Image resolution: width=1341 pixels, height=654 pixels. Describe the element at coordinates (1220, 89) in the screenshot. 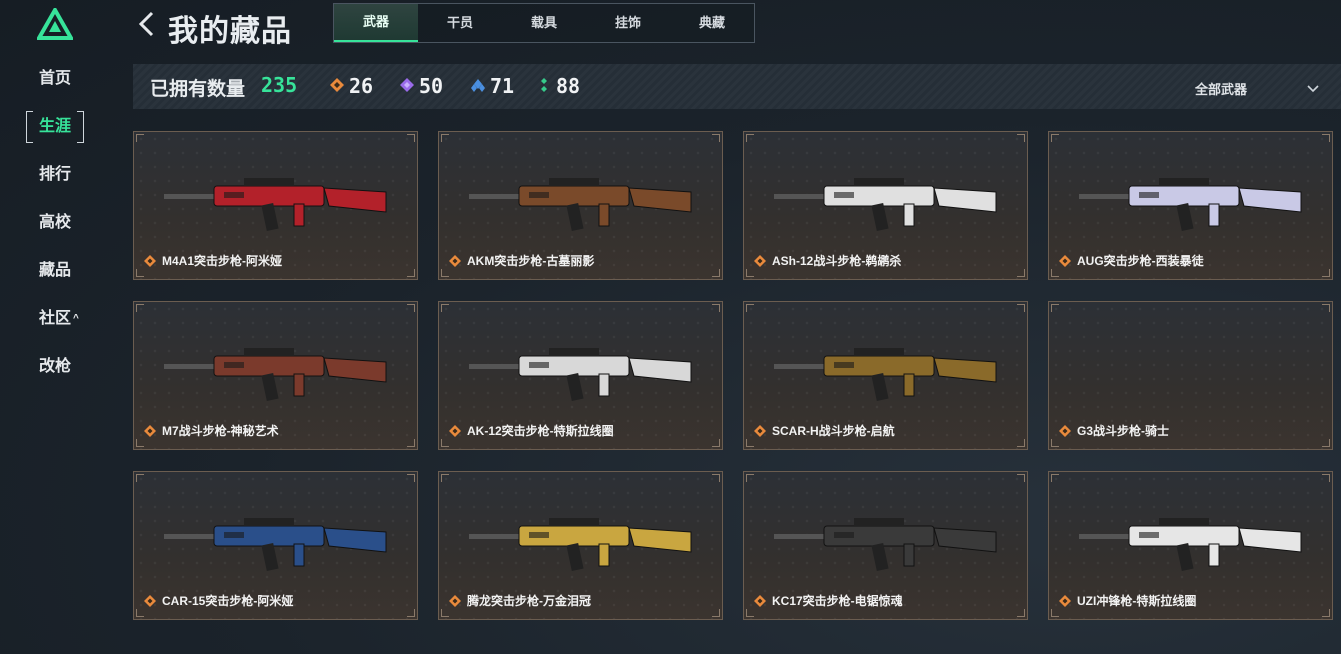

I see `weapon-filter-value: 全部武器` at that location.